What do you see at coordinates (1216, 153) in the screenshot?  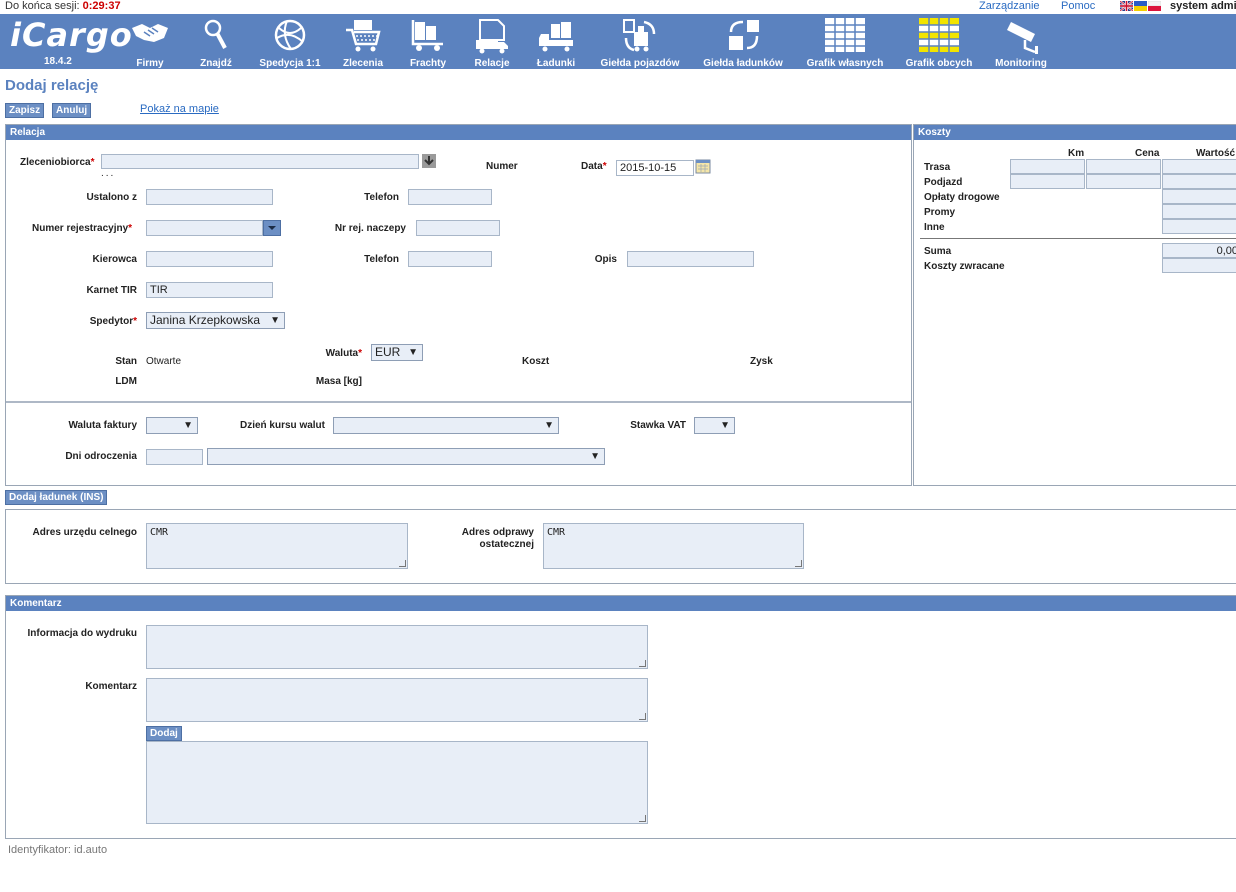 I see `value-column-header: Wartość` at bounding box center [1216, 153].